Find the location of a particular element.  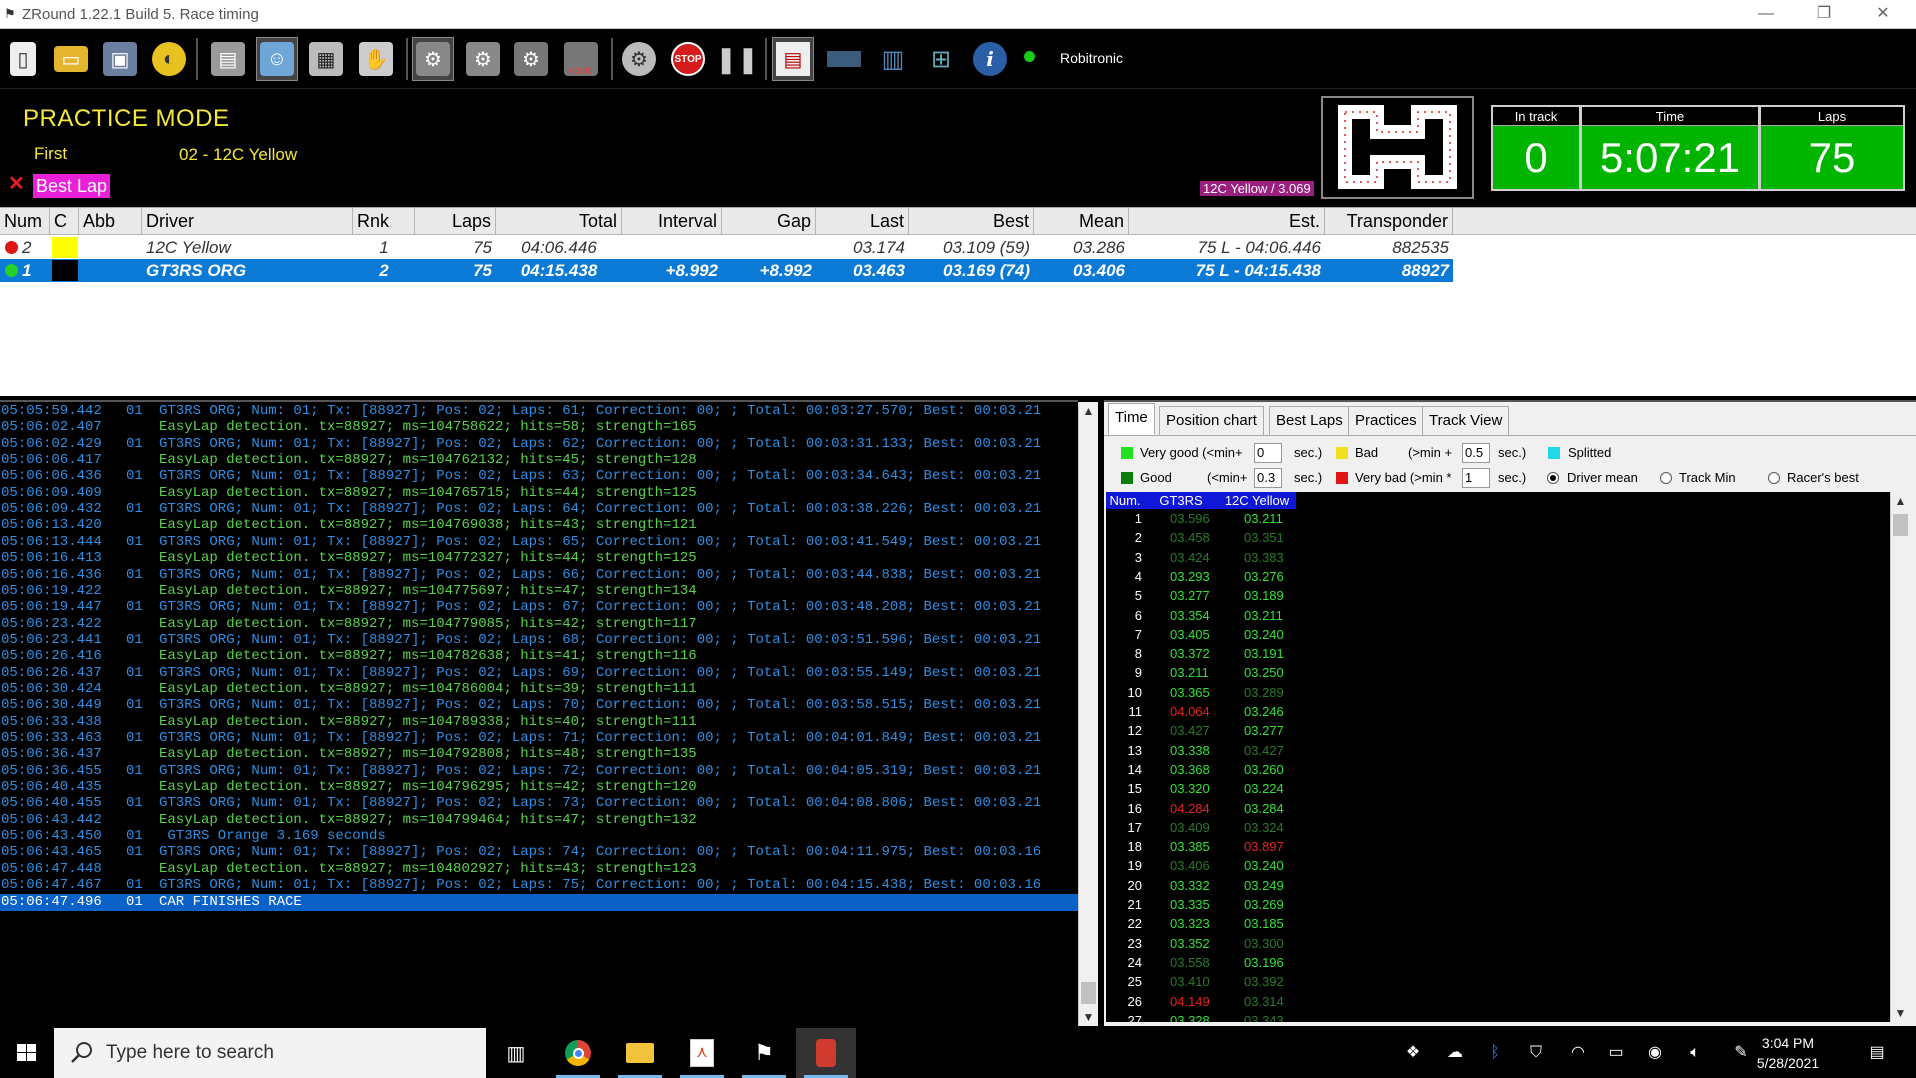

tab-practices: Practices is located at coordinates (1386, 420).